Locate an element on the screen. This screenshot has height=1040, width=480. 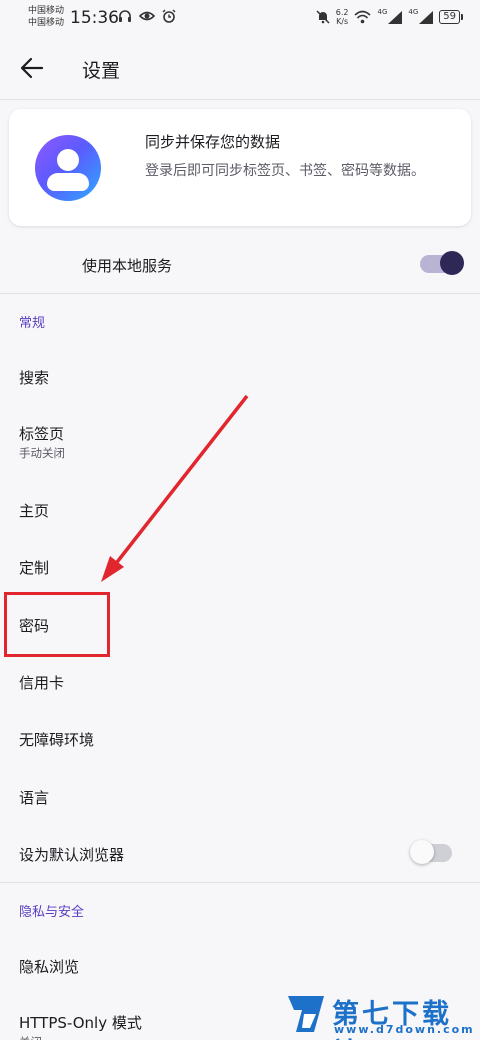
annotation-highlight-box is located at coordinates (57, 624).